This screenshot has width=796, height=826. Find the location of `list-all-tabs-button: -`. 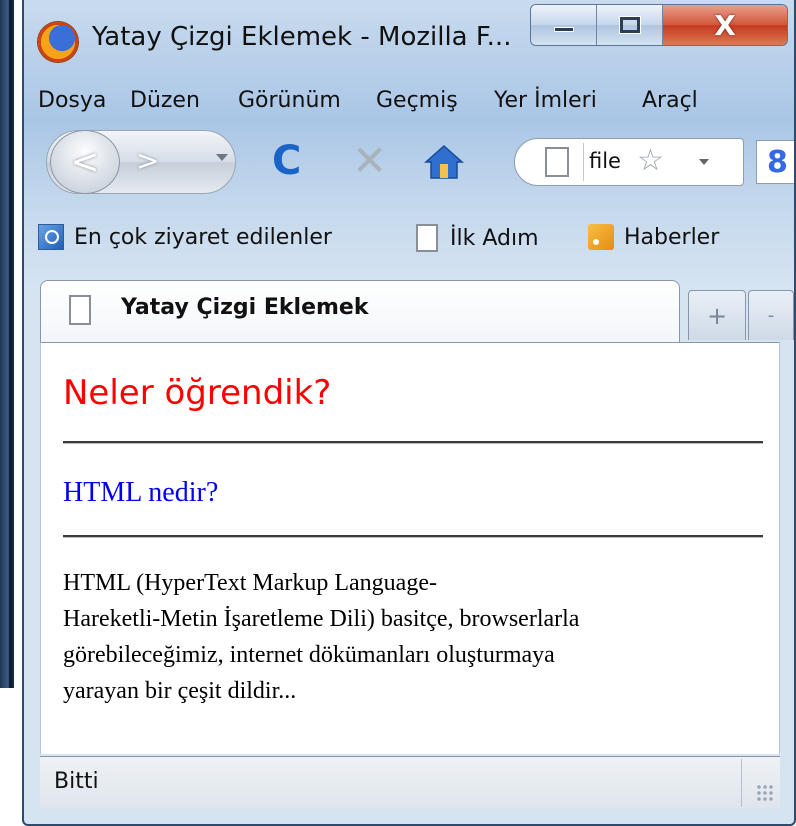

list-all-tabs-button: - is located at coordinates (771, 315).